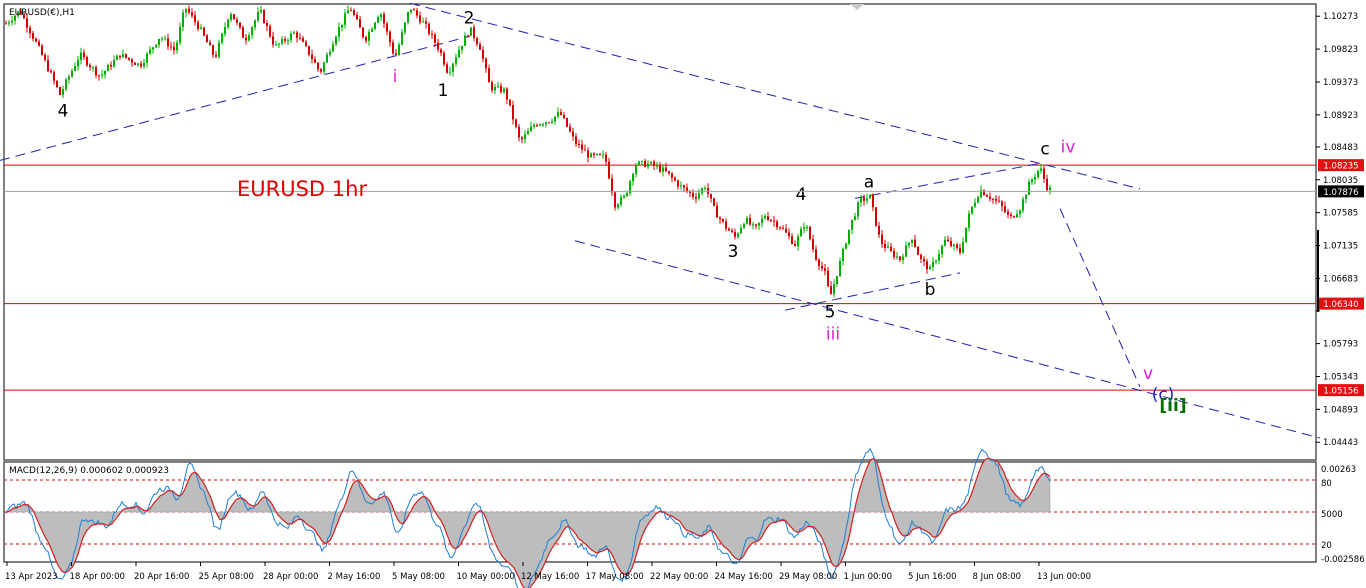 Image resolution: width=1366 pixels, height=588 pixels. I want to click on current-price-label: 1.07876, so click(1340, 193).